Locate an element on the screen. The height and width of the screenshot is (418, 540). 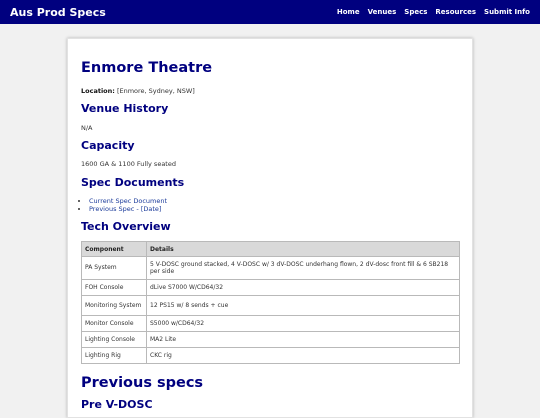
table-cell: 12 PS15 w/ 8 sends + cue is located at coordinates (303, 305).